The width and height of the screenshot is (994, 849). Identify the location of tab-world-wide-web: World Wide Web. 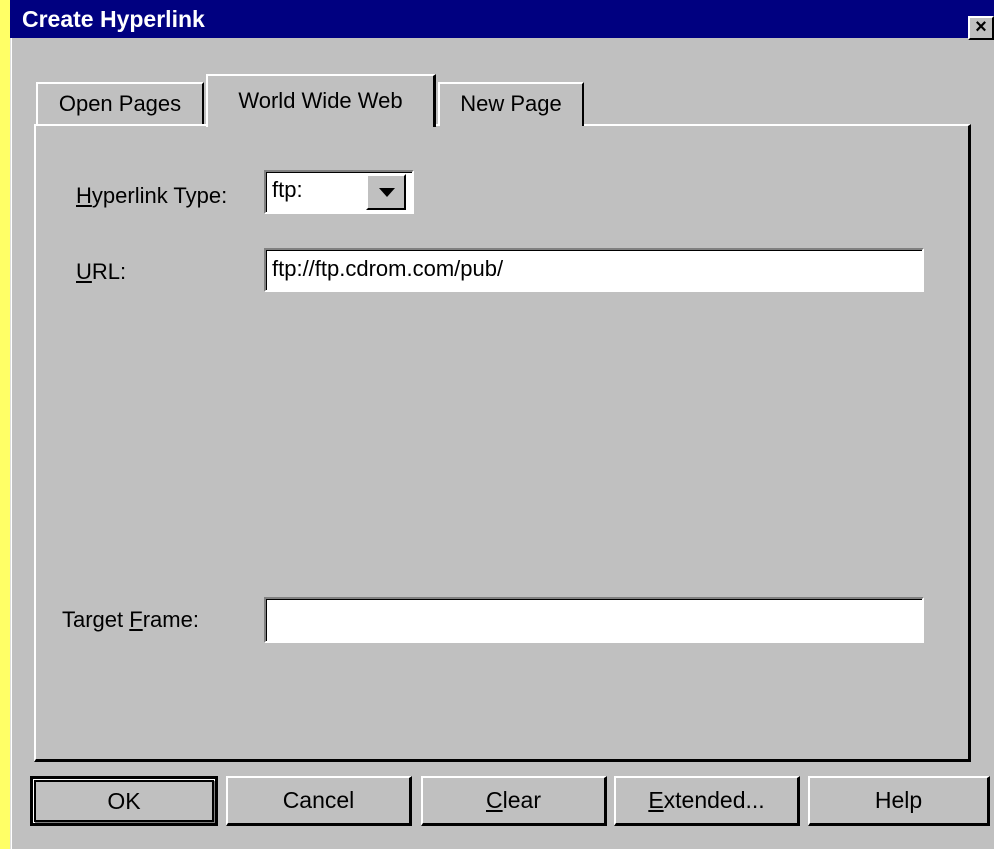
(321, 100).